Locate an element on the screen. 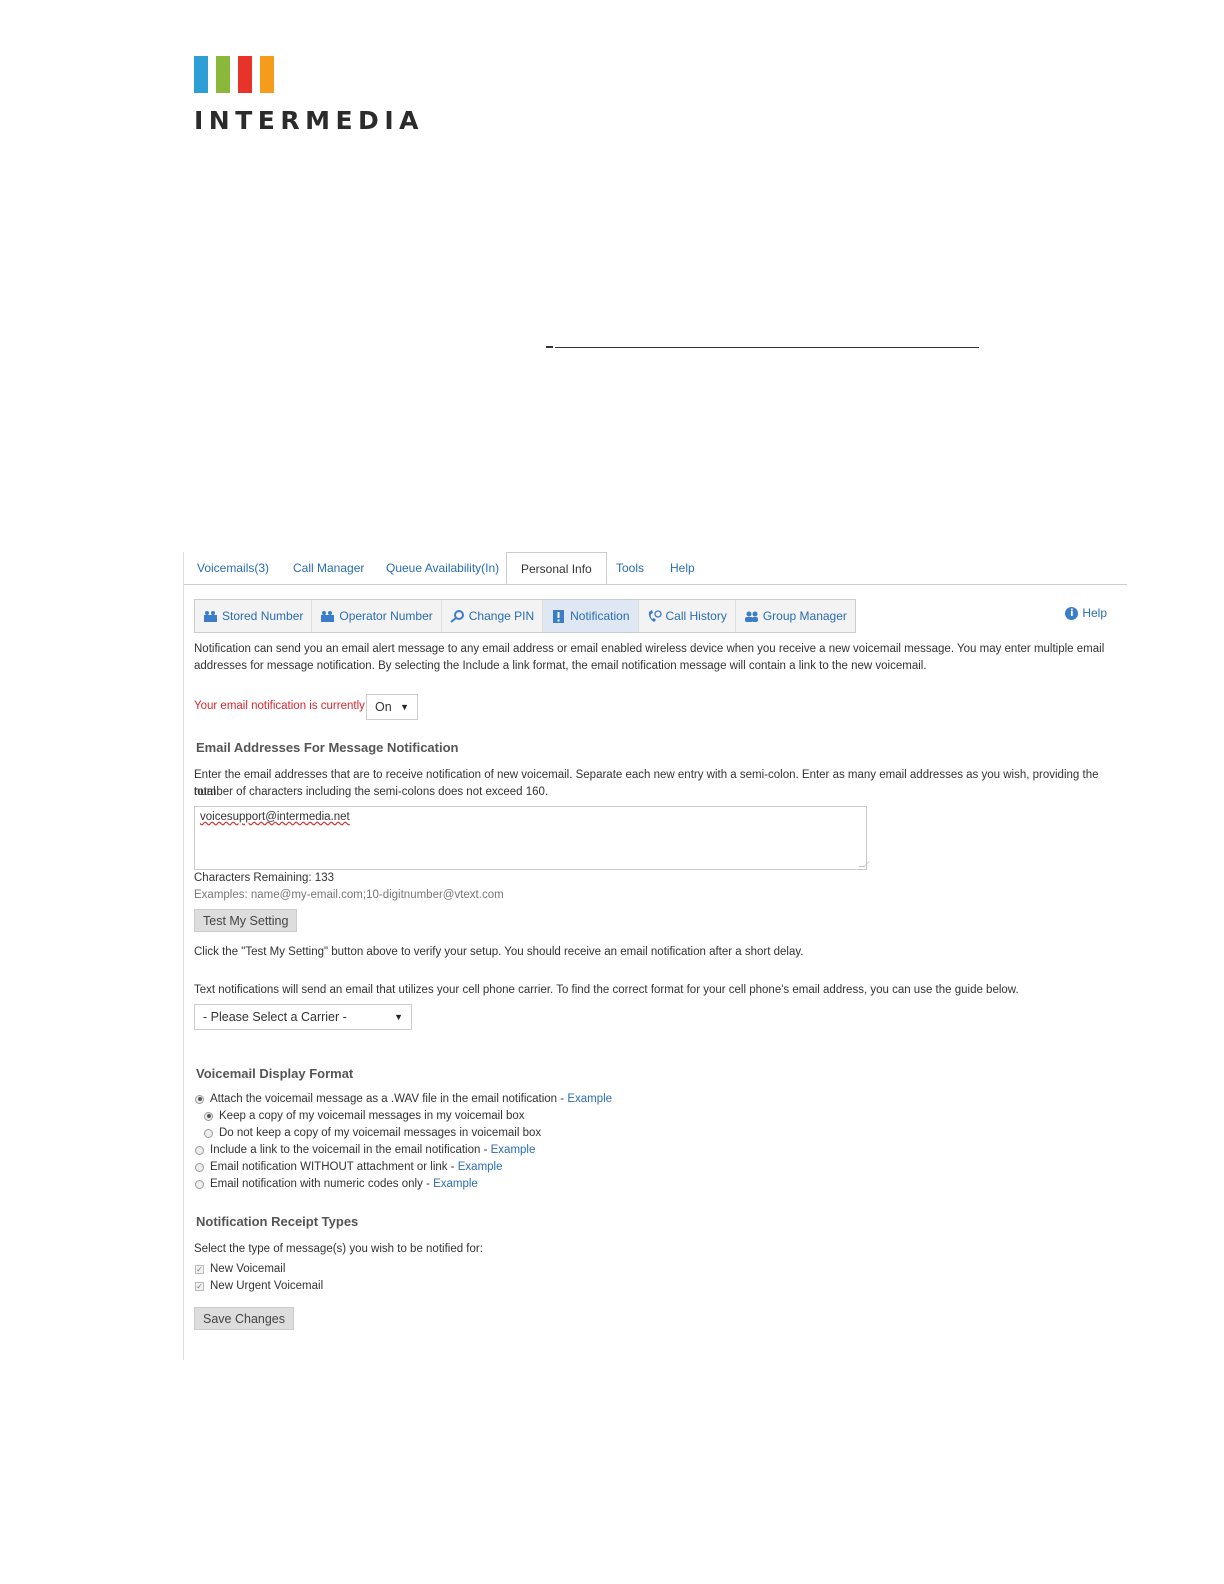 The width and height of the screenshot is (1224, 1584). intermedia-logo: INTERMEDIA is located at coordinates (309, 95).